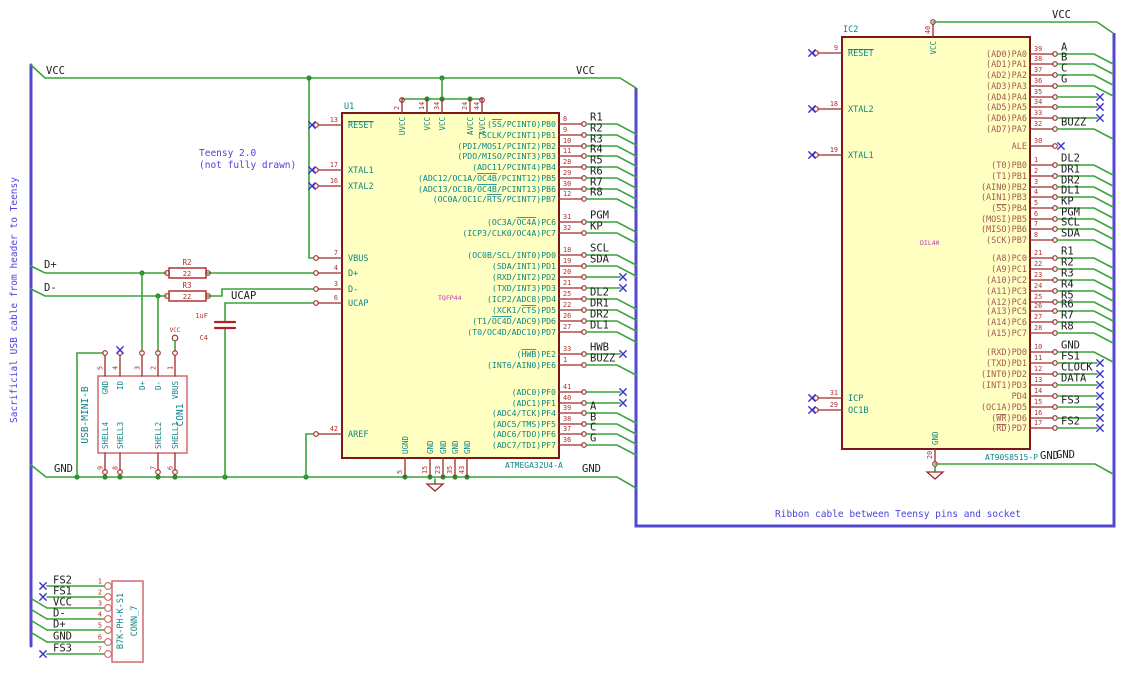 The width and height of the screenshot is (1131, 690). Describe the element at coordinates (850, 30) in the screenshot. I see `ic-ref: IC2` at that location.